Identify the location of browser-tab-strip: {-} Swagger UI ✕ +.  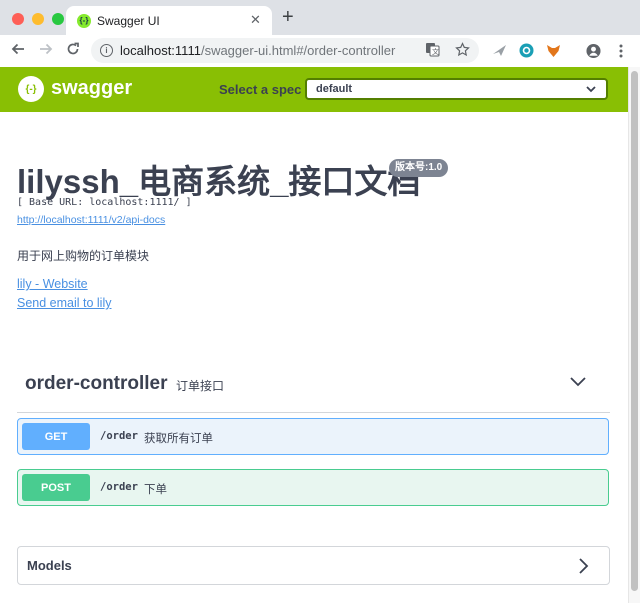
(320, 17).